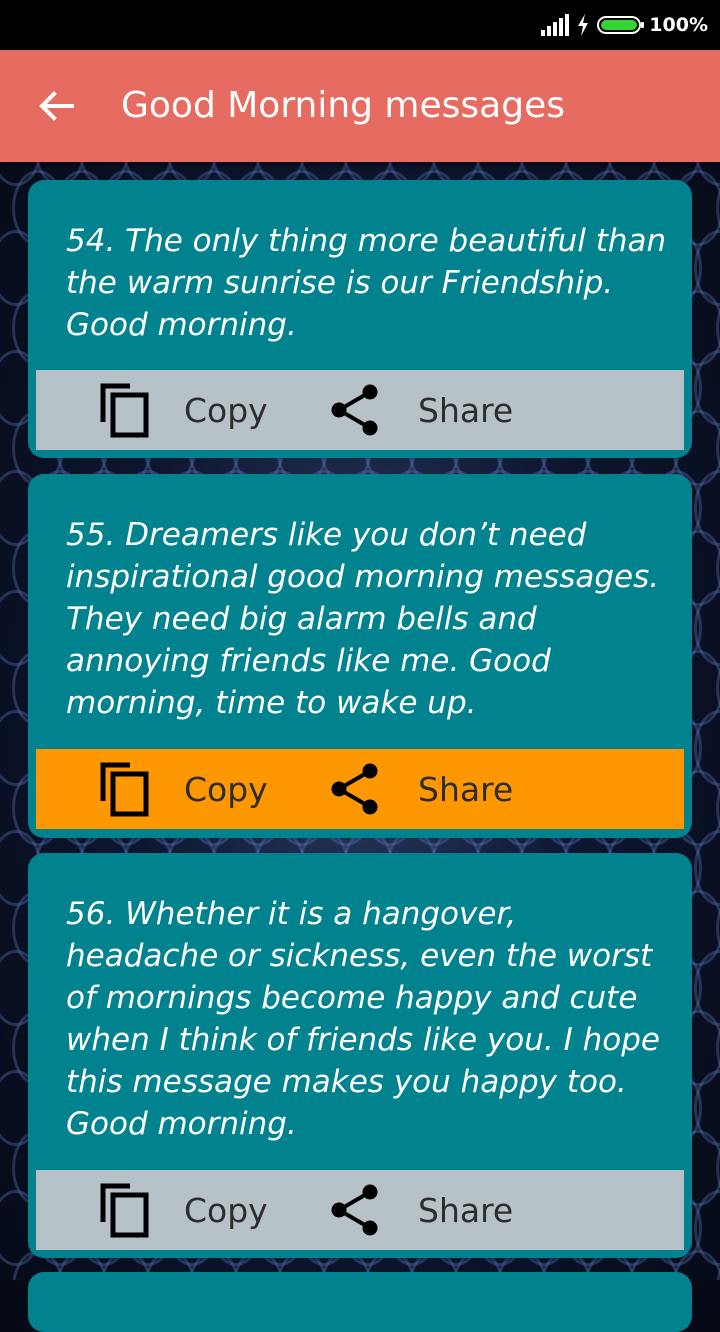 Image resolution: width=720 pixels, height=1332 pixels. I want to click on charging-icon, so click(583, 25).